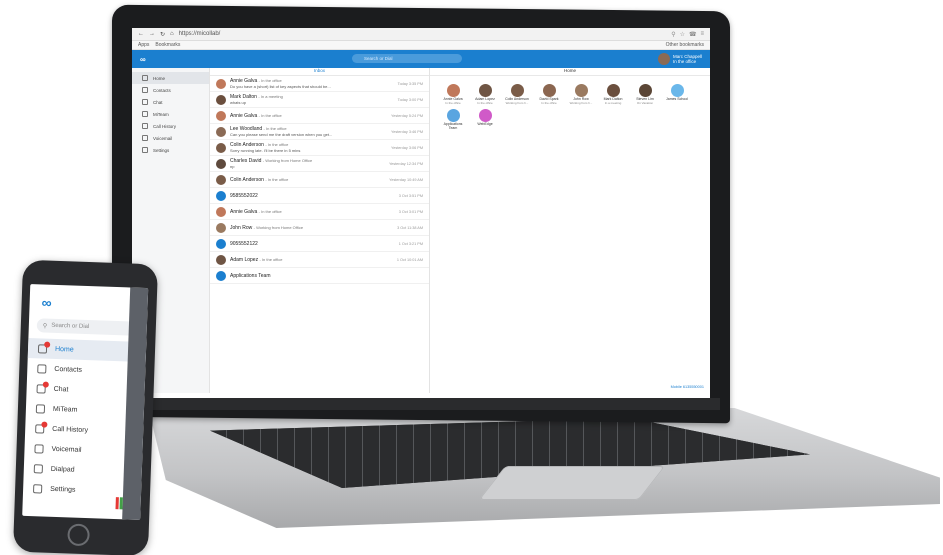  I want to click on phone-home-button, so click(78, 535).